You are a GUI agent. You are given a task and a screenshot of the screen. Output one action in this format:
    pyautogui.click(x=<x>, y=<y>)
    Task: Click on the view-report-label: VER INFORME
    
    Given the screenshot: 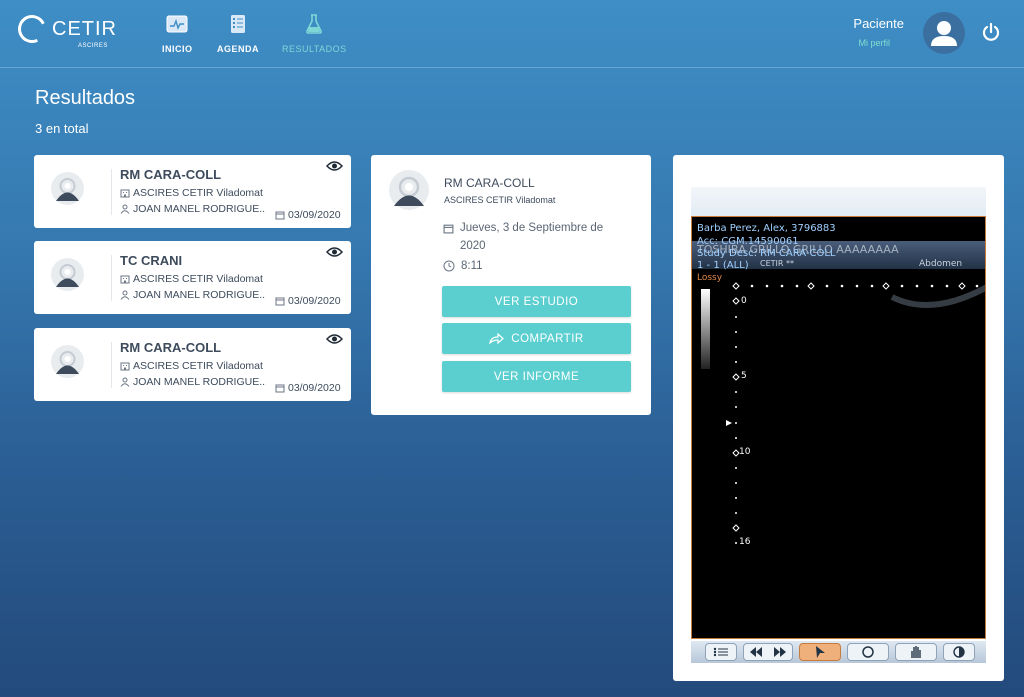 What is the action you would take?
    pyautogui.click(x=536, y=376)
    